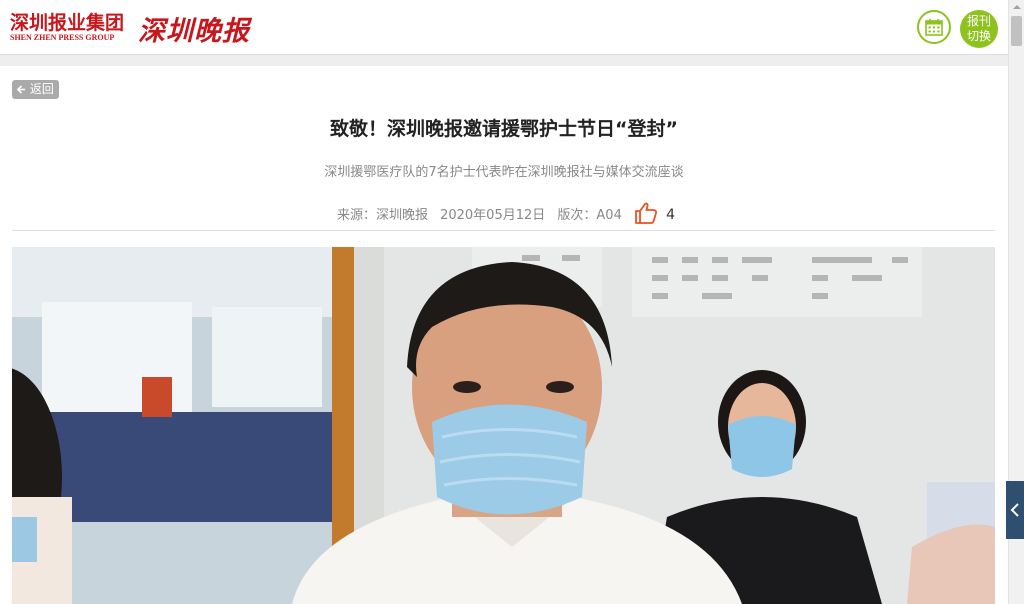 This screenshot has height=604, width=1024. Describe the element at coordinates (41, 89) in the screenshot. I see `back-label: 返回` at that location.